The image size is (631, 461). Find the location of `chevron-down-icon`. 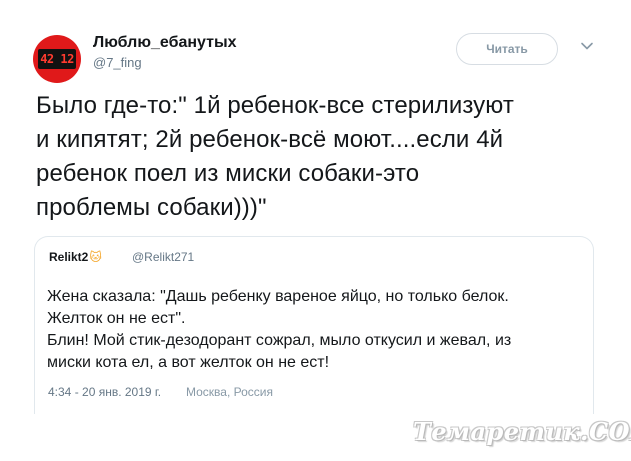

chevron-down-icon is located at coordinates (587, 46).